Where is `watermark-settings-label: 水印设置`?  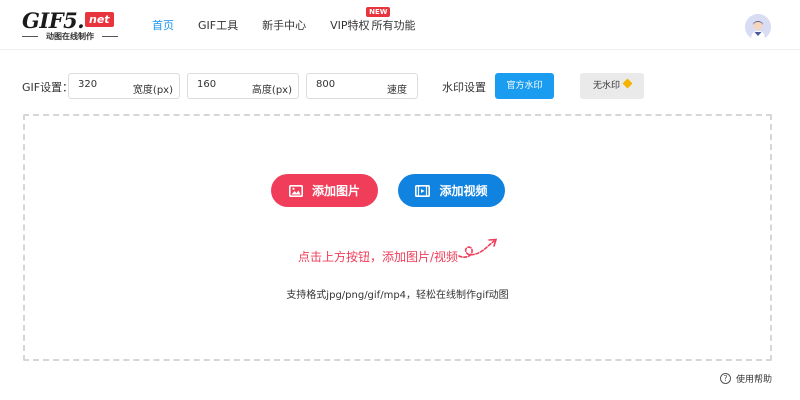
watermark-settings-label: 水印设置 is located at coordinates (464, 87).